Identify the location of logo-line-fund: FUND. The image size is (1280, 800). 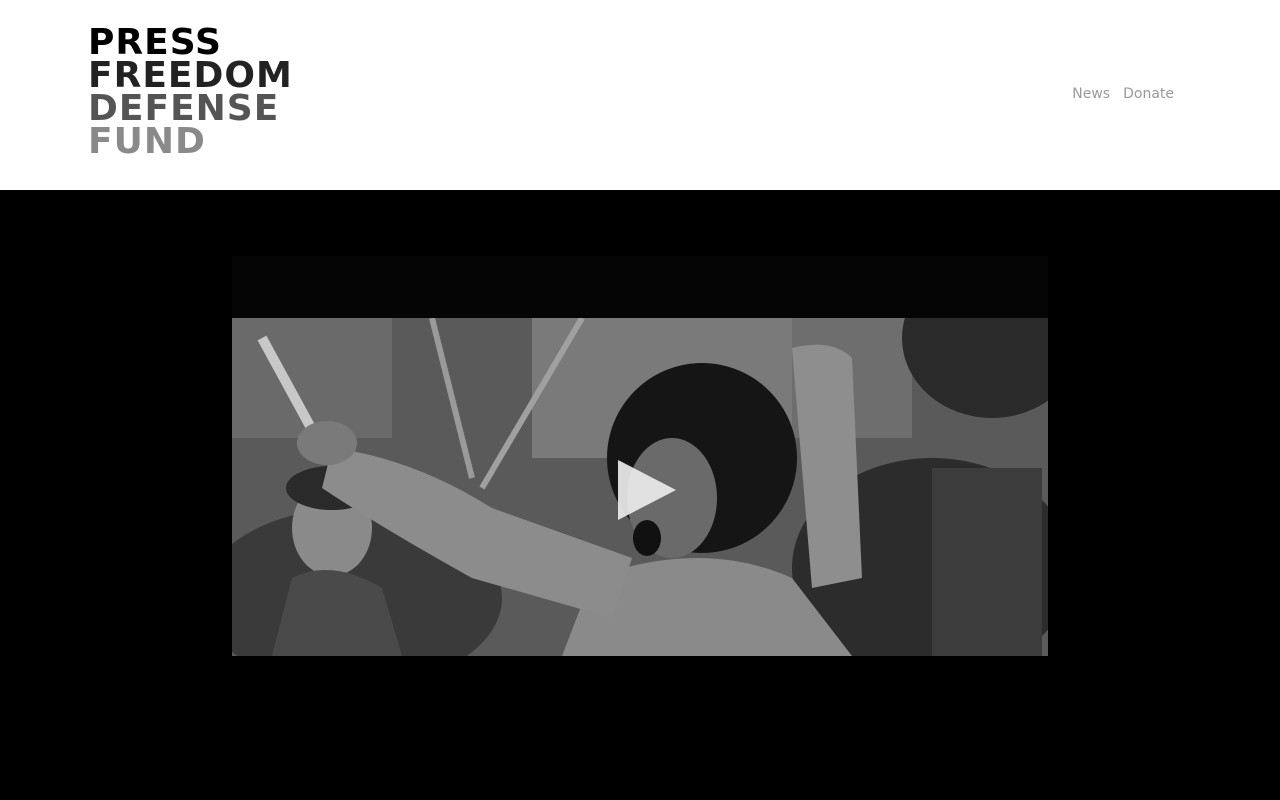
(147, 141).